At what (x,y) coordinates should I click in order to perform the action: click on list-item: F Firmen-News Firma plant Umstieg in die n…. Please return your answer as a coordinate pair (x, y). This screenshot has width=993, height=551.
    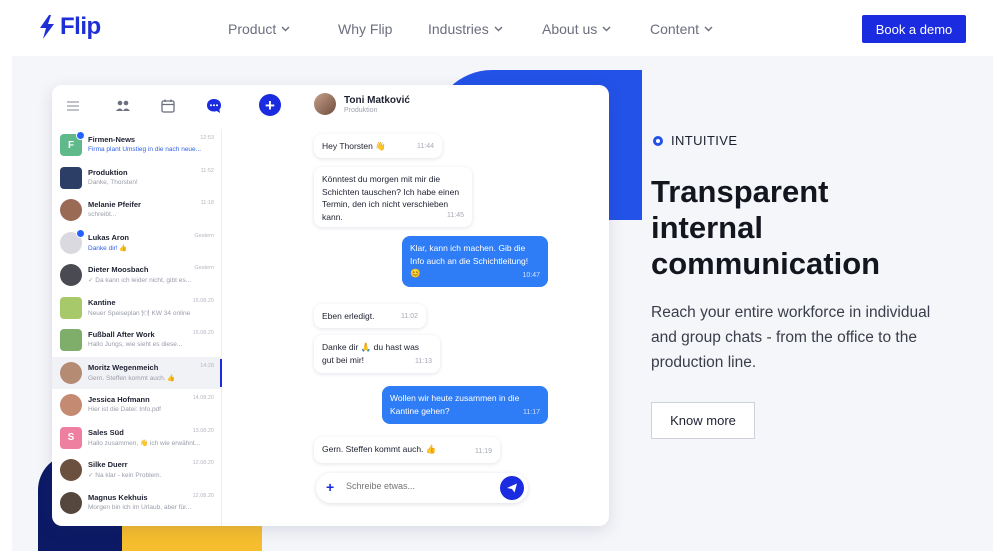
    Looking at the image, I should click on (137, 145).